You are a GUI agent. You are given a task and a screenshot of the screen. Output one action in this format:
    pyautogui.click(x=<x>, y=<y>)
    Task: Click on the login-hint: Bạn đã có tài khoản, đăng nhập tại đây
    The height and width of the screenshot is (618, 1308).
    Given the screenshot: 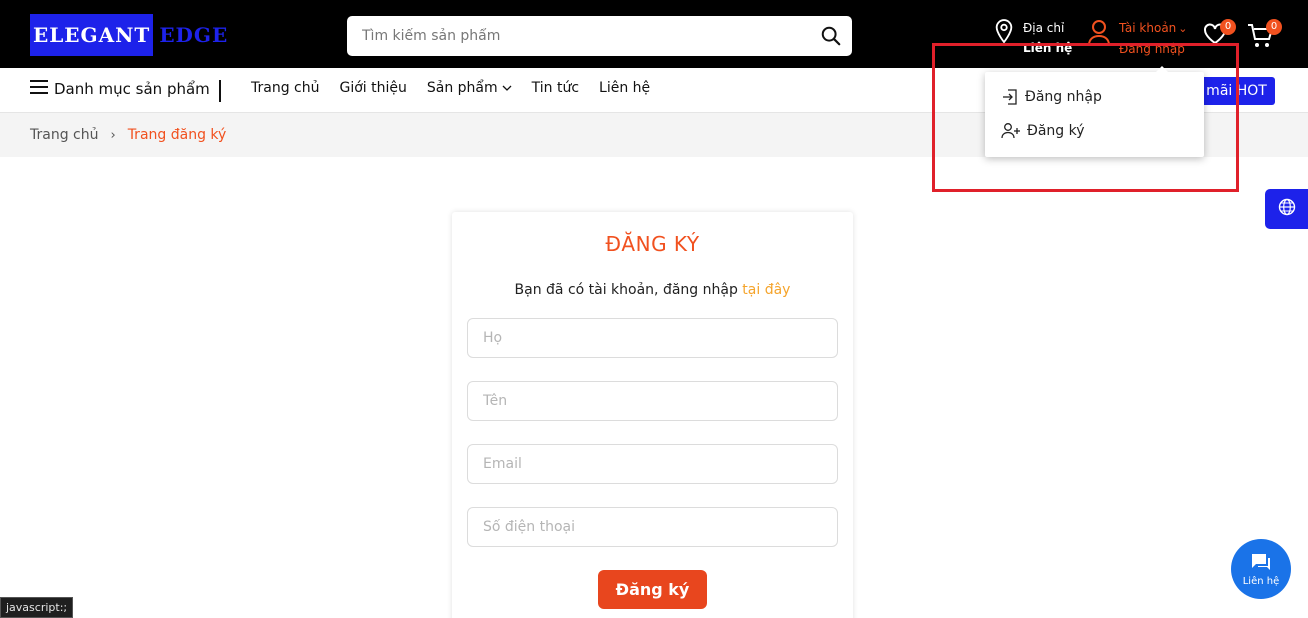 What is the action you would take?
    pyautogui.click(x=652, y=290)
    